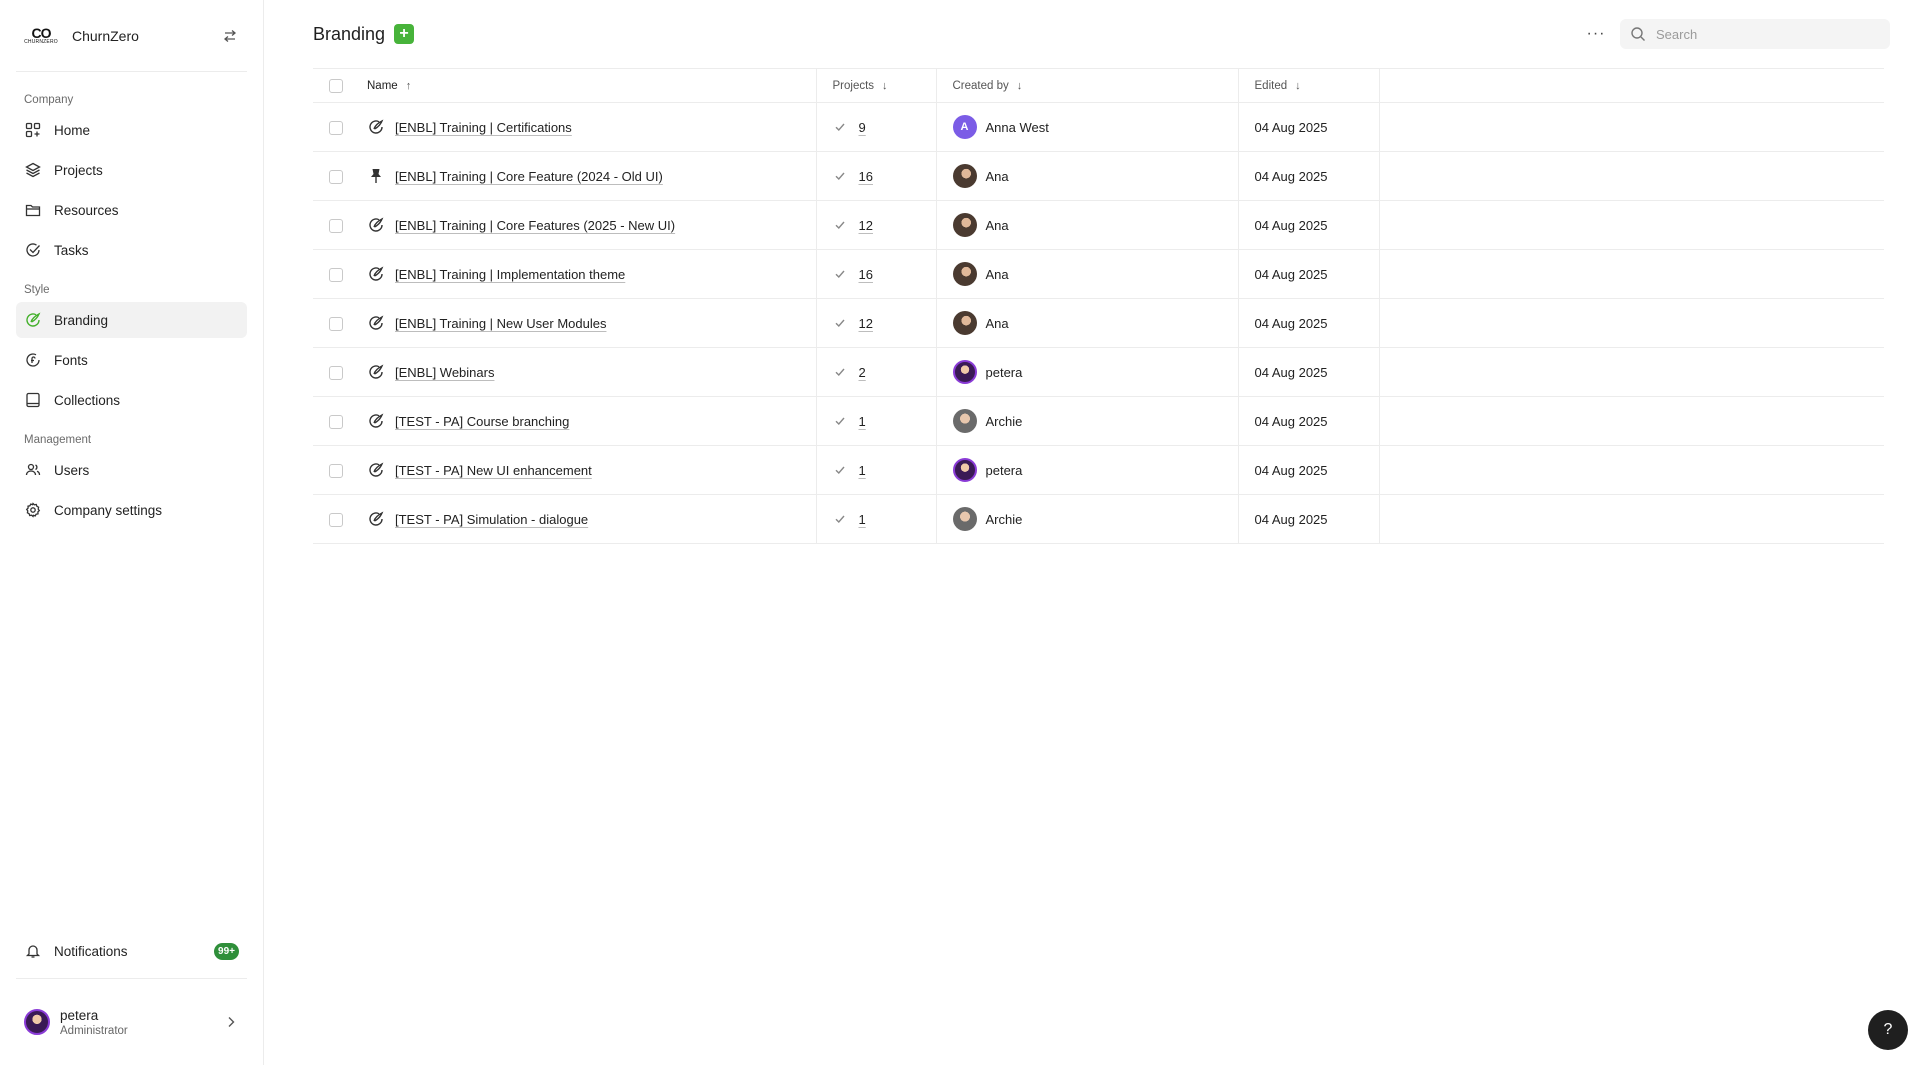  I want to click on branding-name-link: [ENBL] Training | New User Modules, so click(500, 323).